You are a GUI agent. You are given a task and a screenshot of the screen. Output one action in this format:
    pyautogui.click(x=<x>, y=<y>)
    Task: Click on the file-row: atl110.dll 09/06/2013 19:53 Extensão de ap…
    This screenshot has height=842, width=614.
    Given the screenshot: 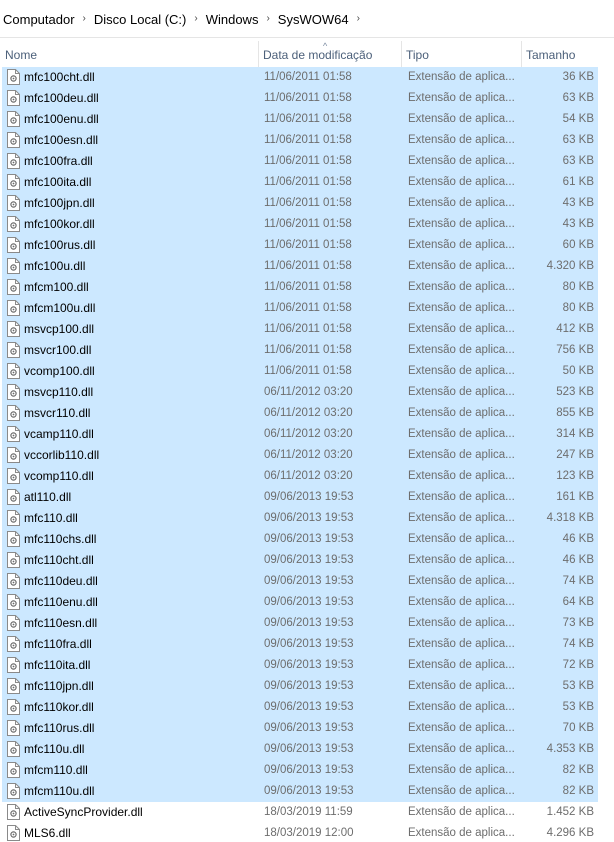 What is the action you would take?
    pyautogui.click(x=307, y=497)
    